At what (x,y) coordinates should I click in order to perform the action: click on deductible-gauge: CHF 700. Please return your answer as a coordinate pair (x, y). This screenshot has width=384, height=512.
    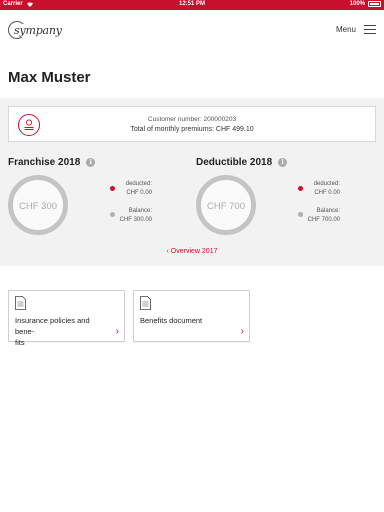
    Looking at the image, I should click on (226, 205).